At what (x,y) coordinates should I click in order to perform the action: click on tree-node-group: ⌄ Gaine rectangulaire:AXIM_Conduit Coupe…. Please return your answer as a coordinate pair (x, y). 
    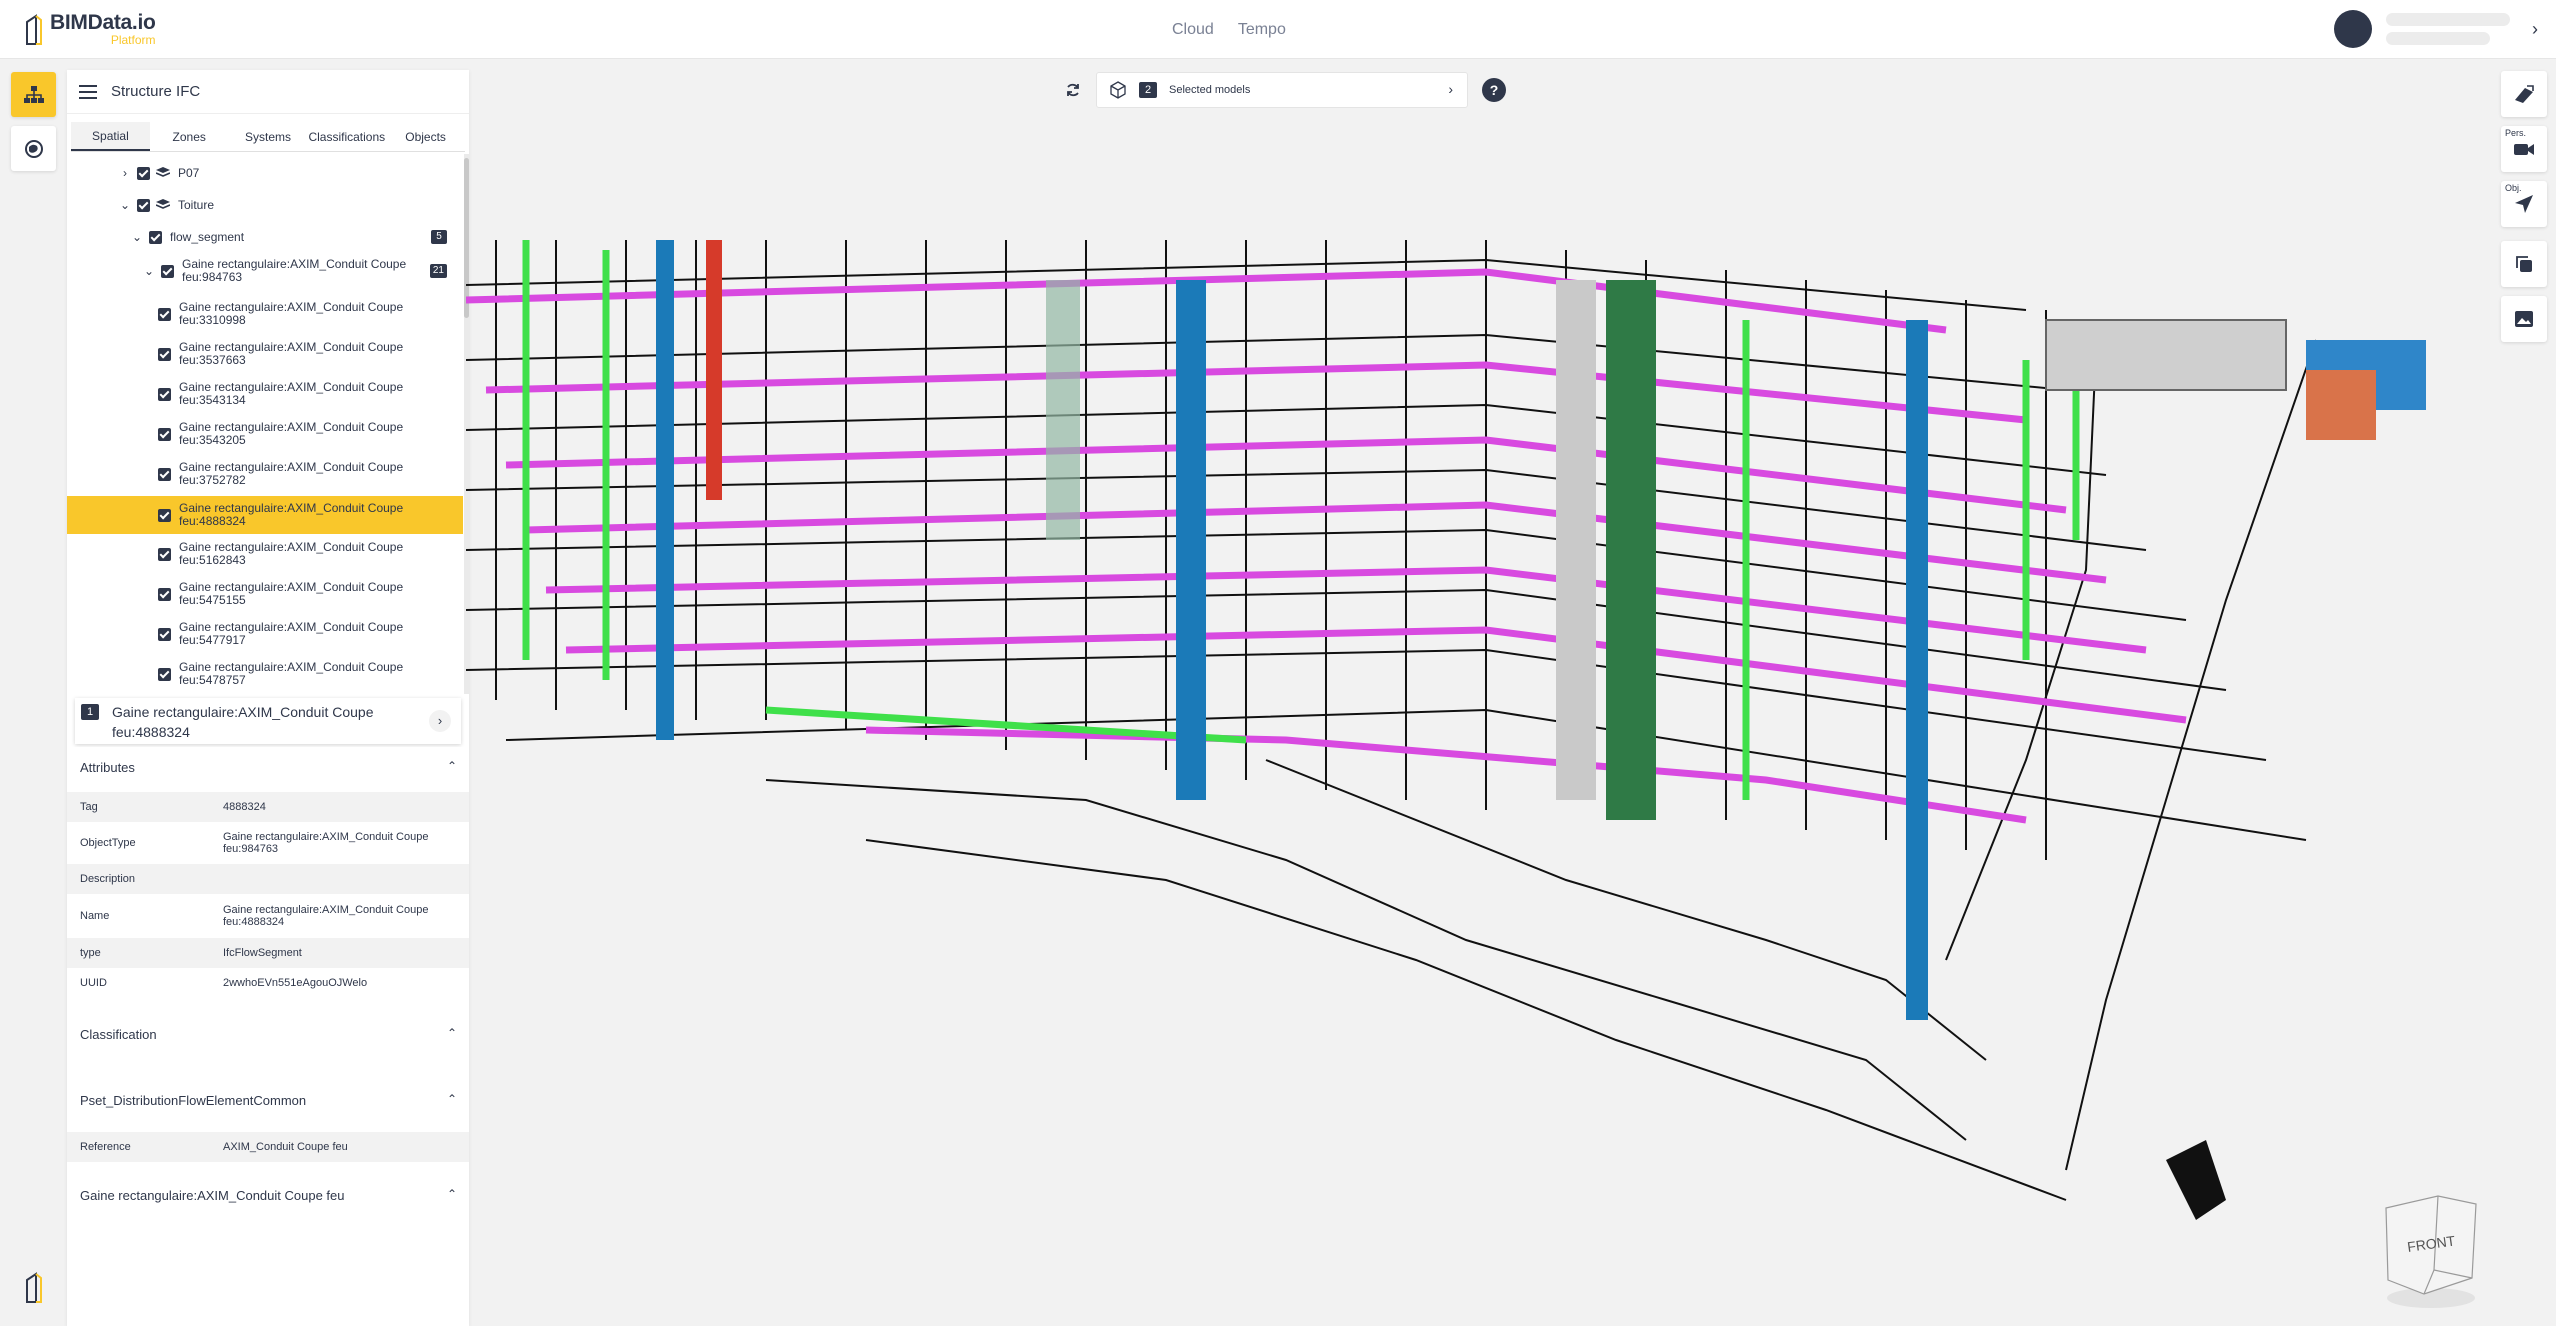
    Looking at the image, I should click on (265, 271).